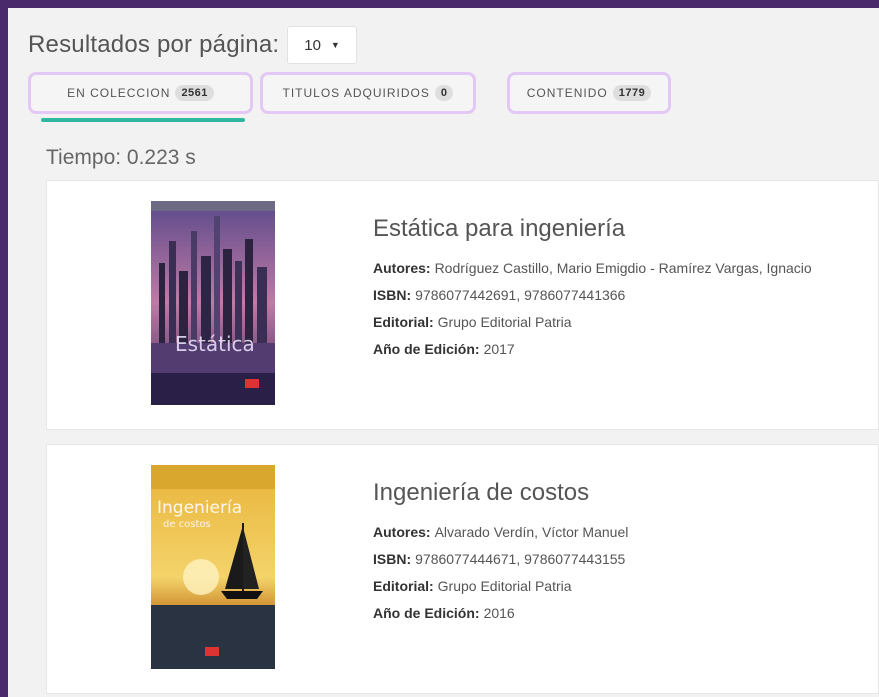 The height and width of the screenshot is (697, 879). Describe the element at coordinates (194, 93) in the screenshot. I see `count-badge: 2561` at that location.